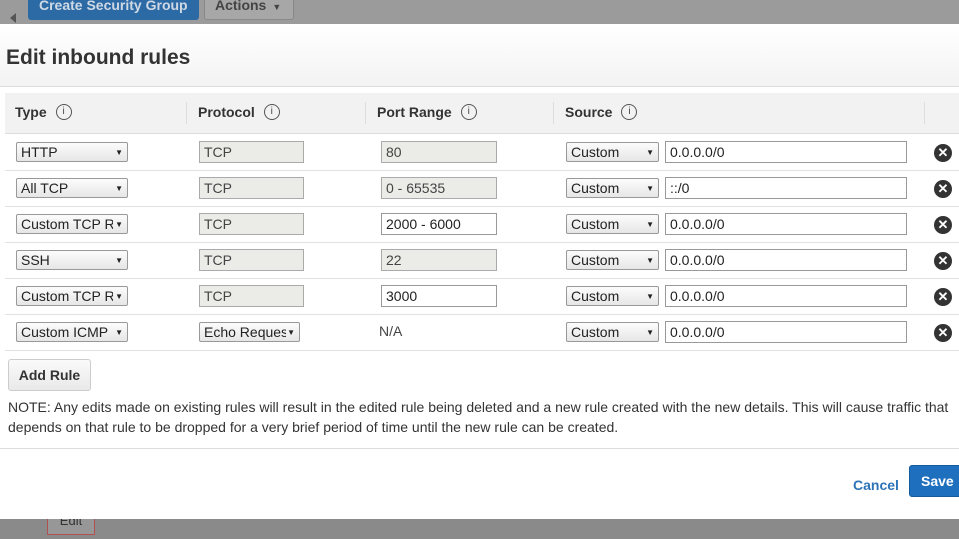 The width and height of the screenshot is (959, 539). What do you see at coordinates (65, 332) in the screenshot?
I see `type-select-value: Custom ICMP` at bounding box center [65, 332].